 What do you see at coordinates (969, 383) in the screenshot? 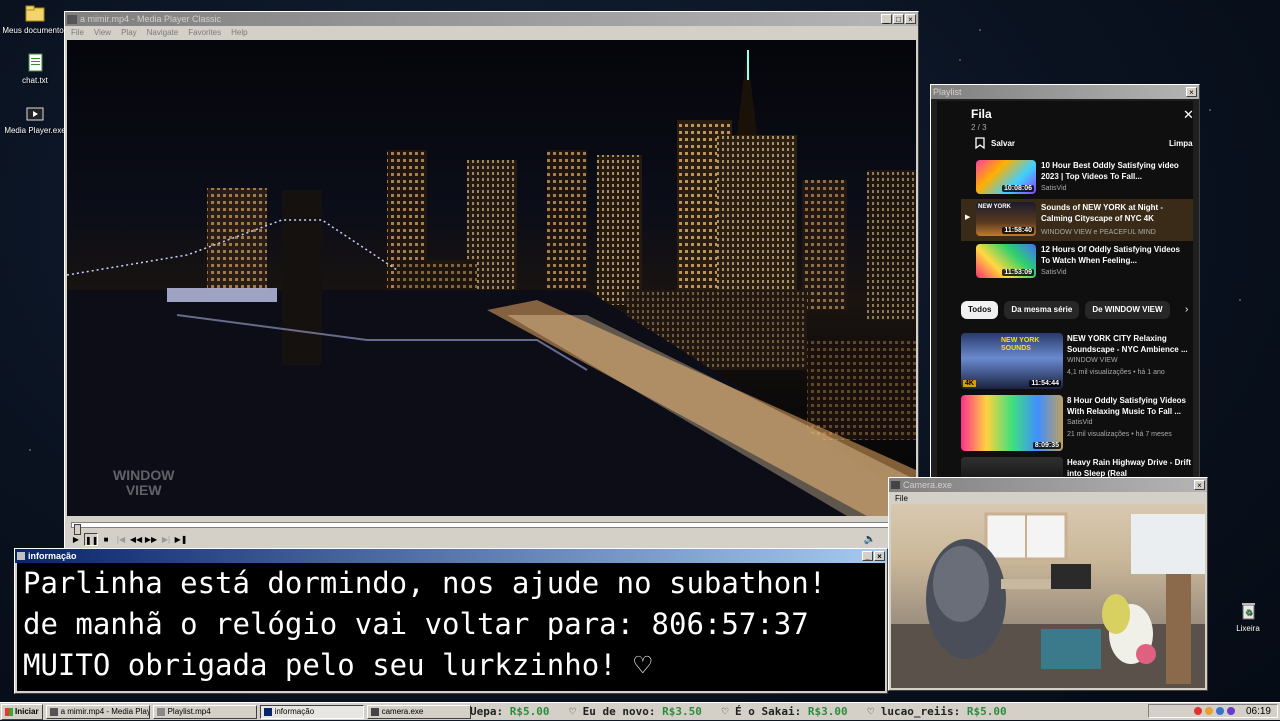
I see `quality-badge: 4K` at bounding box center [969, 383].